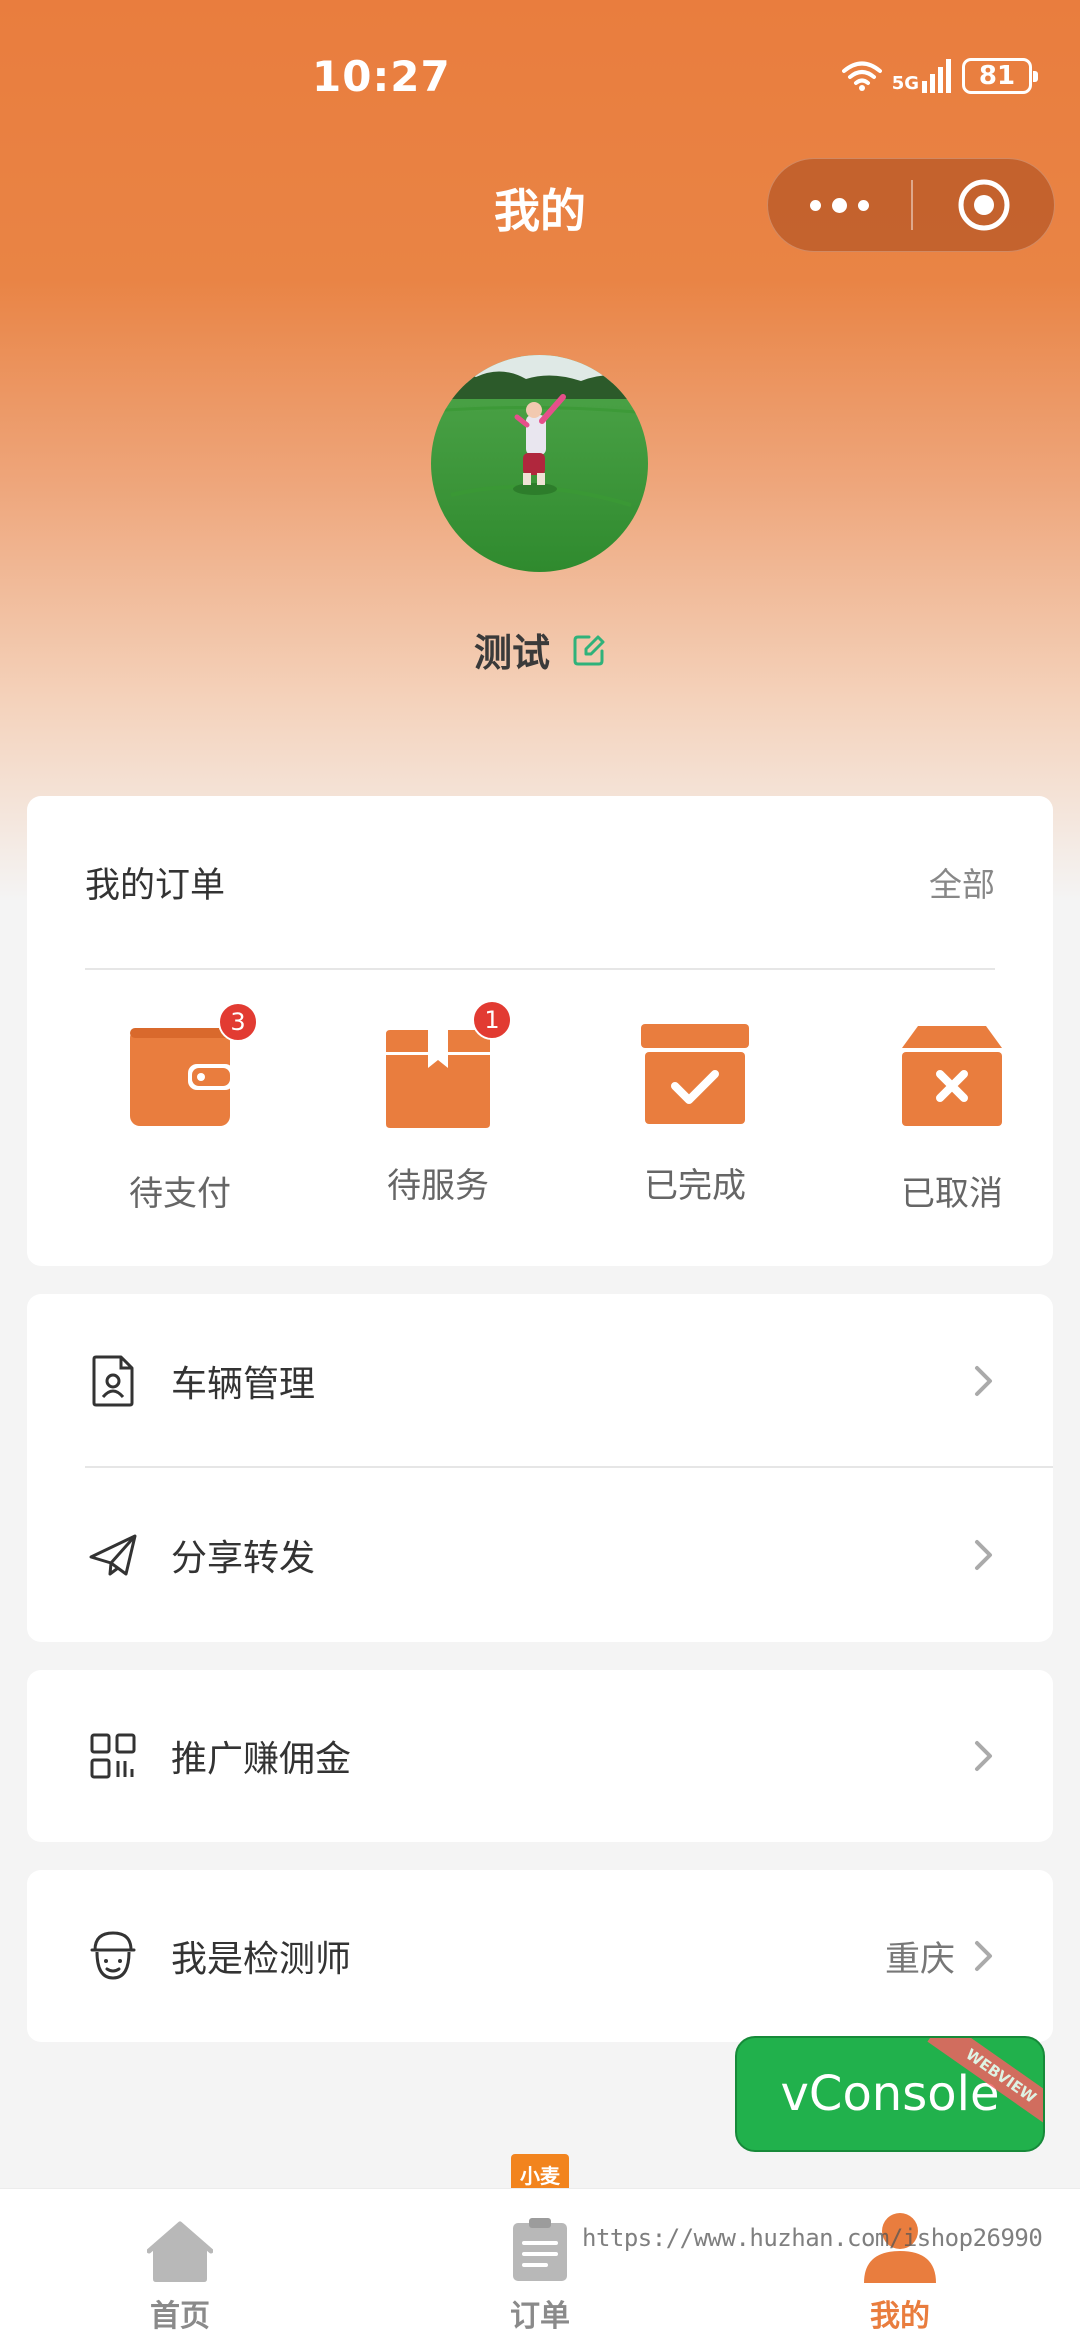 This screenshot has width=1080, height=2340. I want to click on view-all-orders-link: 全部, so click(962, 882).